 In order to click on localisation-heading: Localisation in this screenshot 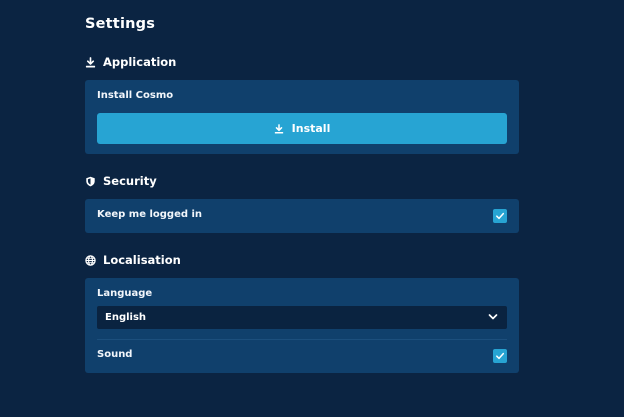, I will do `click(142, 260)`.